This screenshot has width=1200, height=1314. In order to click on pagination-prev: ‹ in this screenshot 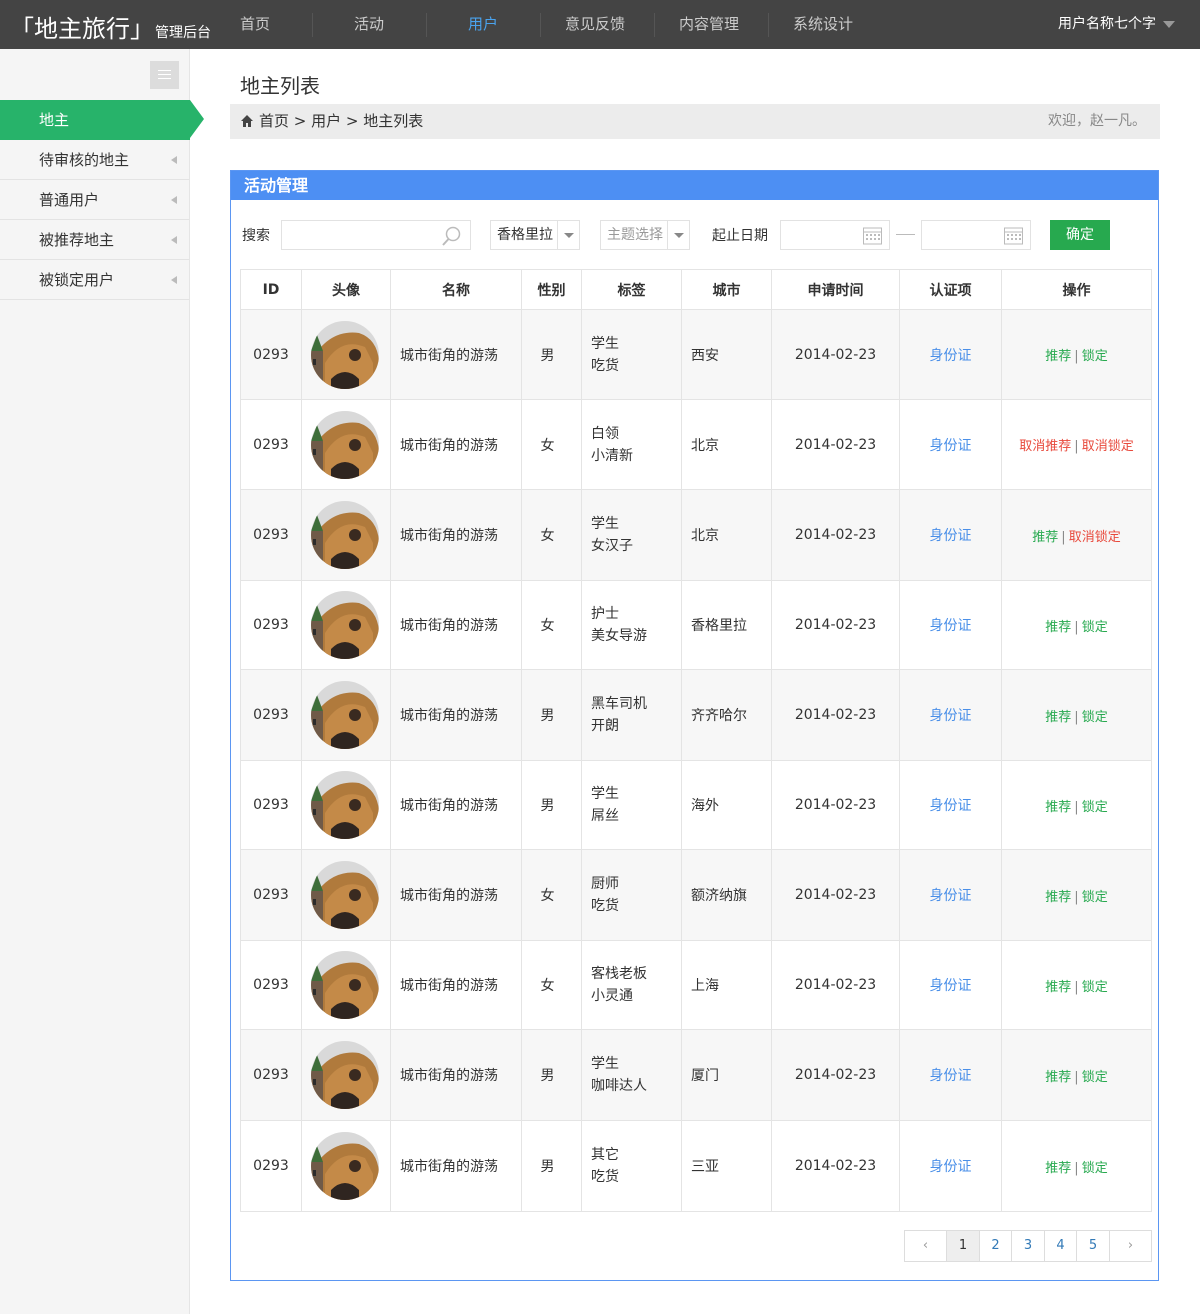, I will do `click(926, 1246)`.